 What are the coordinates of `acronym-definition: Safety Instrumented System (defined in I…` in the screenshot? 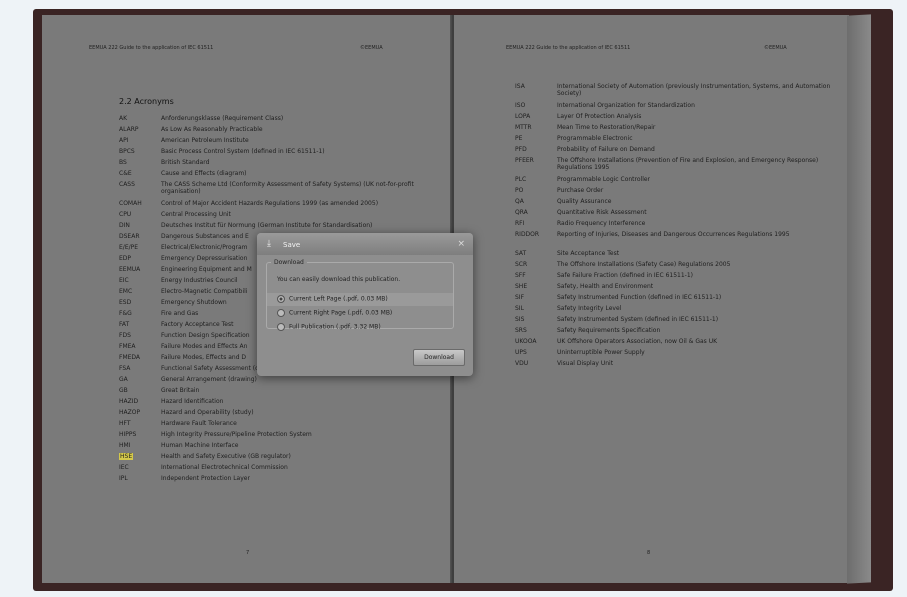 It's located at (638, 319).